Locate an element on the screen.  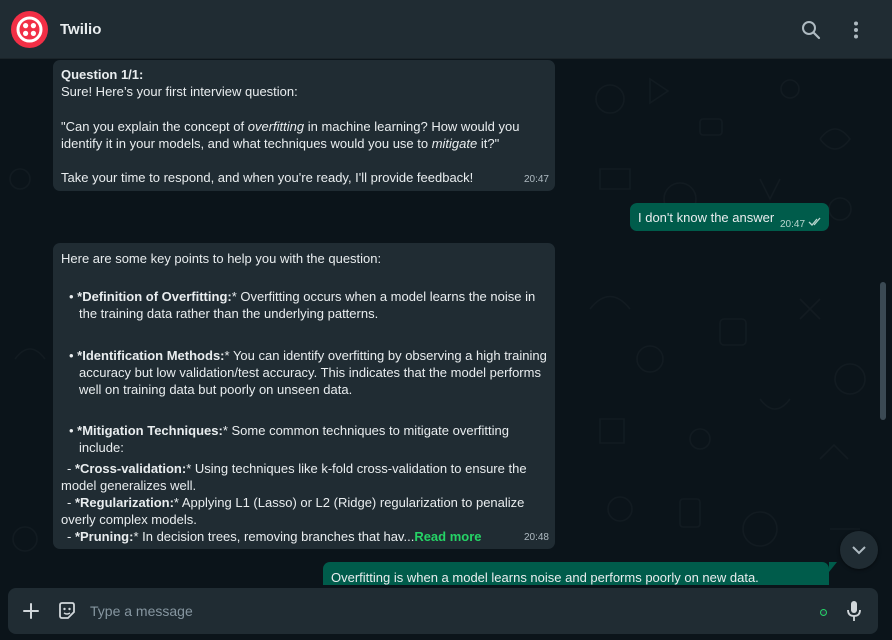
twilio-logo-icon is located at coordinates (29, 29).